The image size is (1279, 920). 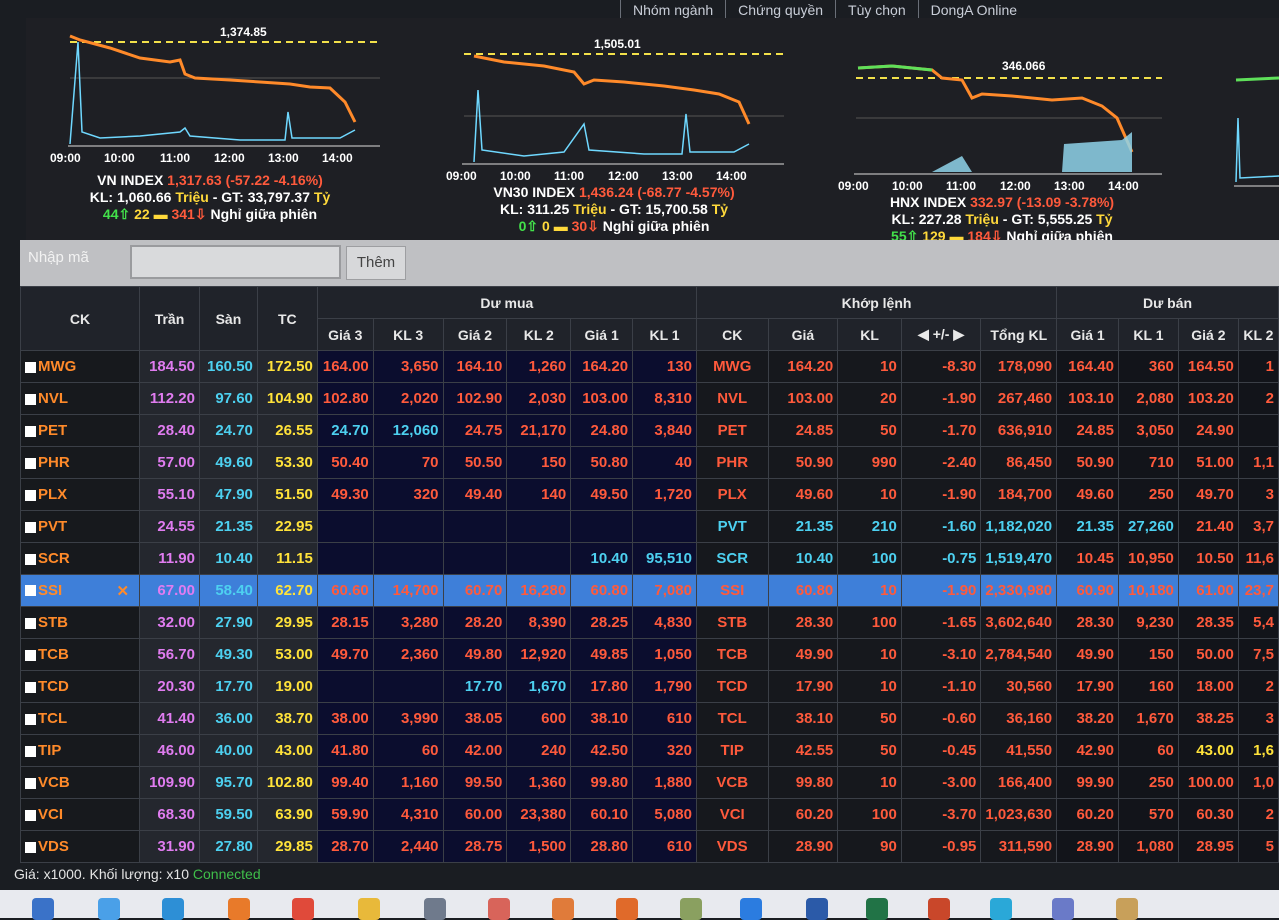 What do you see at coordinates (475, 334) in the screenshot?
I see `header-buy-gia2: Giá 2` at bounding box center [475, 334].